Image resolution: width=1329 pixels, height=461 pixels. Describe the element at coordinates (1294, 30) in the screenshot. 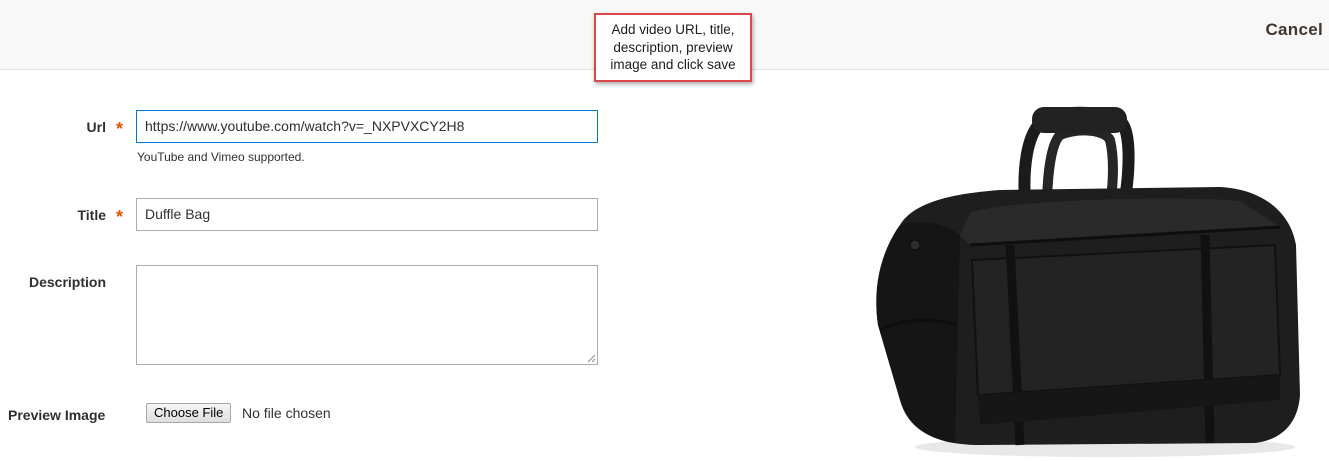

I see `cancel-button: Cancel` at that location.